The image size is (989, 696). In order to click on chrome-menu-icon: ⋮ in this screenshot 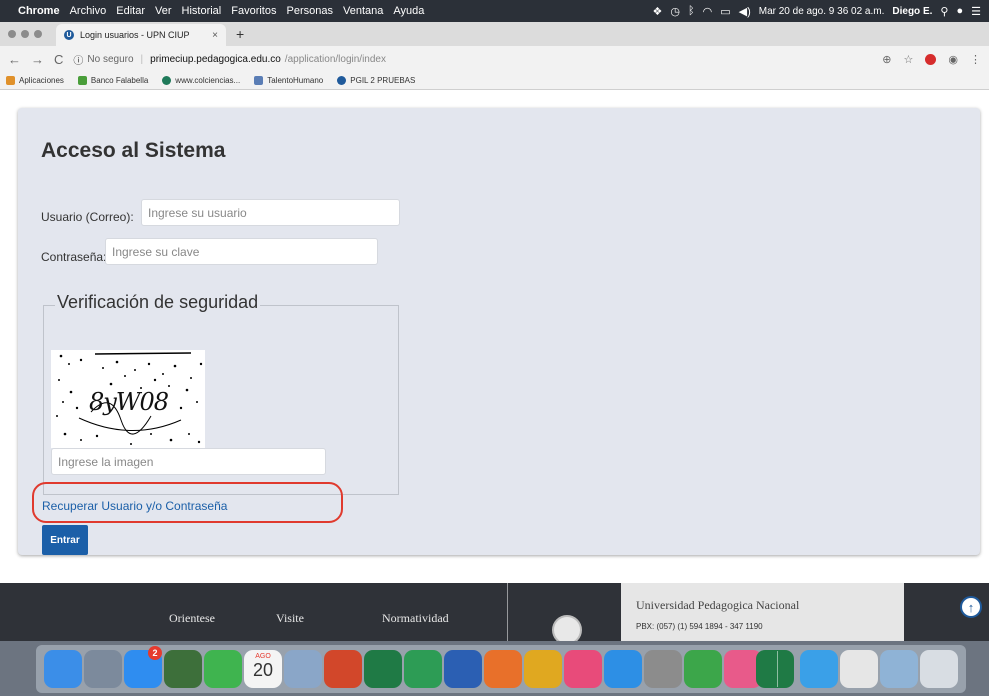, I will do `click(975, 59)`.